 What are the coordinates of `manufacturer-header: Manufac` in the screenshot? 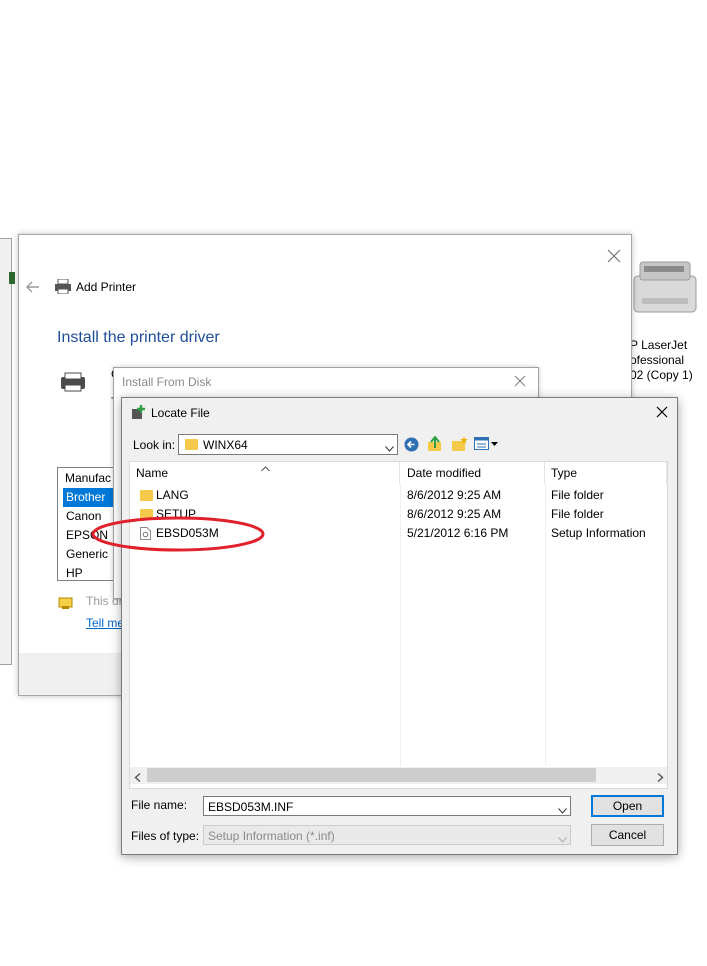 It's located at (88, 478).